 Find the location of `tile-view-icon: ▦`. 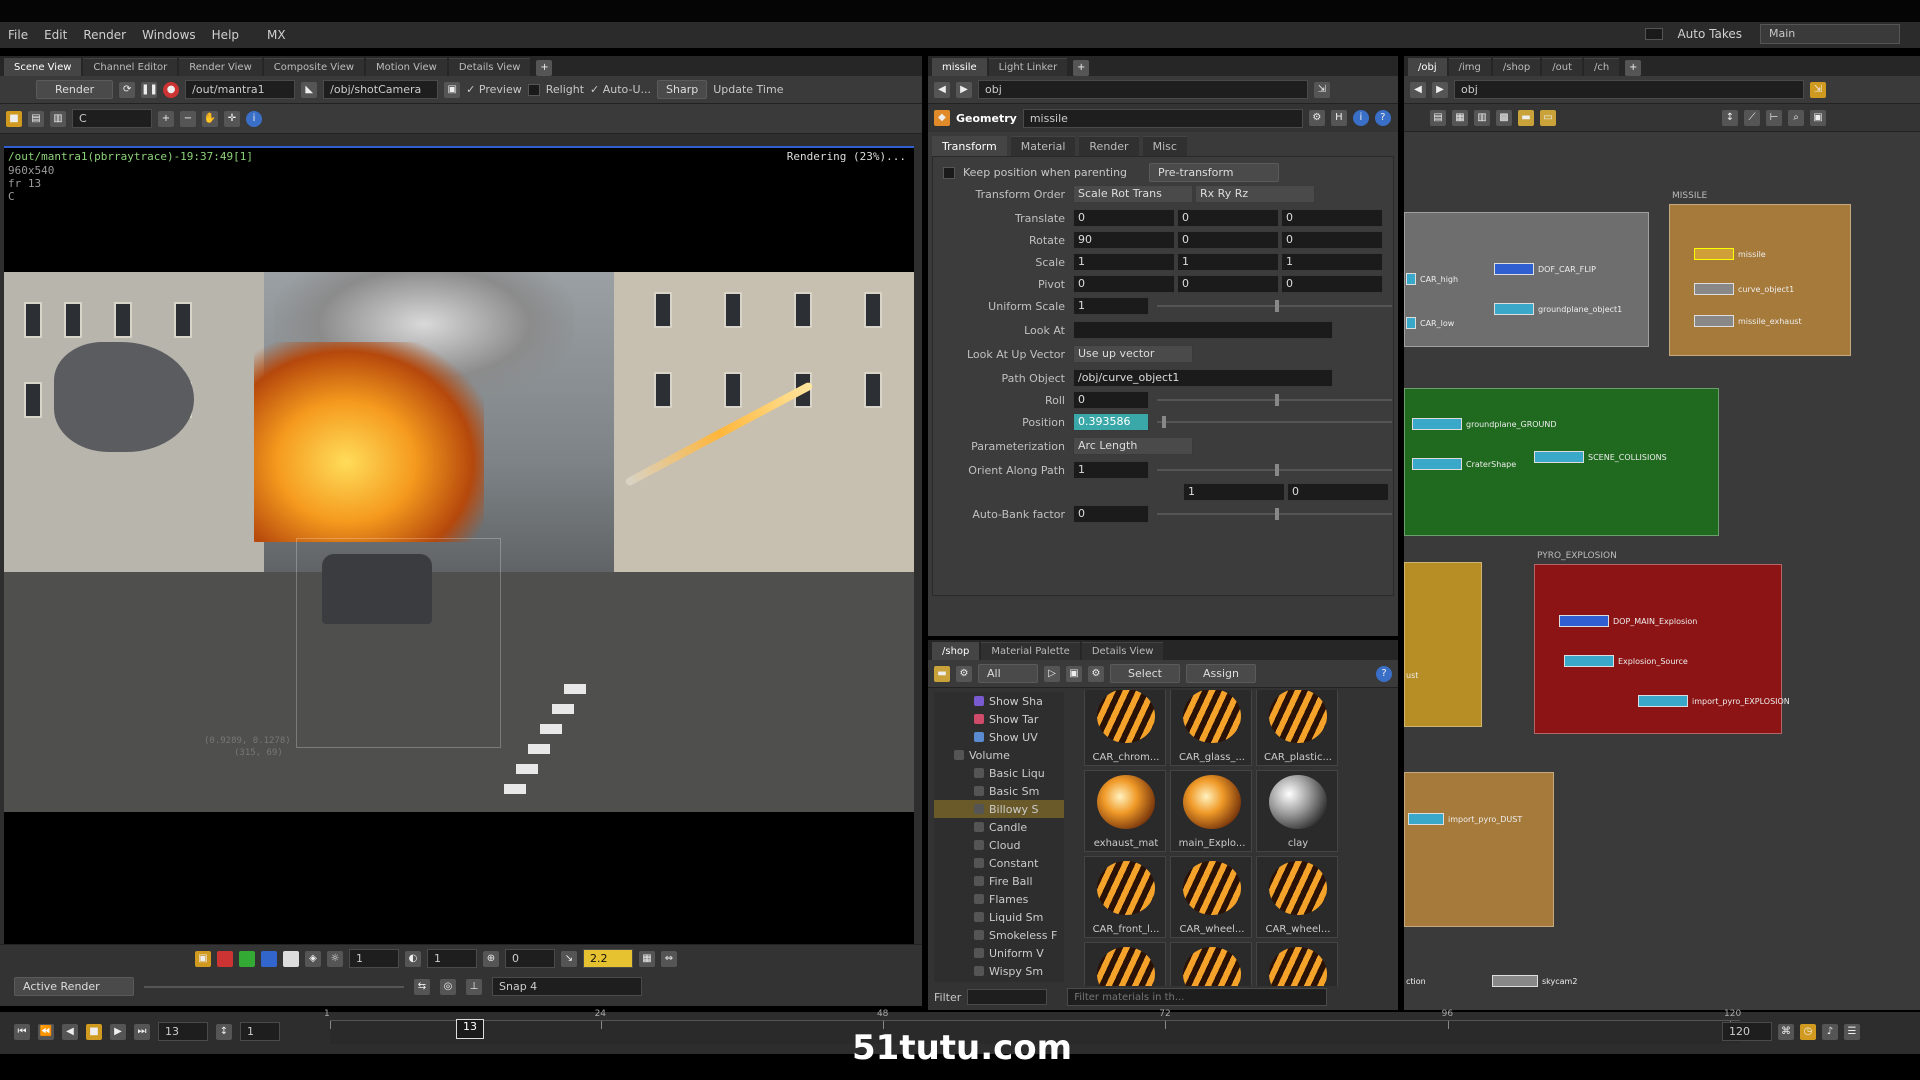

tile-view-icon: ▦ is located at coordinates (1460, 117).